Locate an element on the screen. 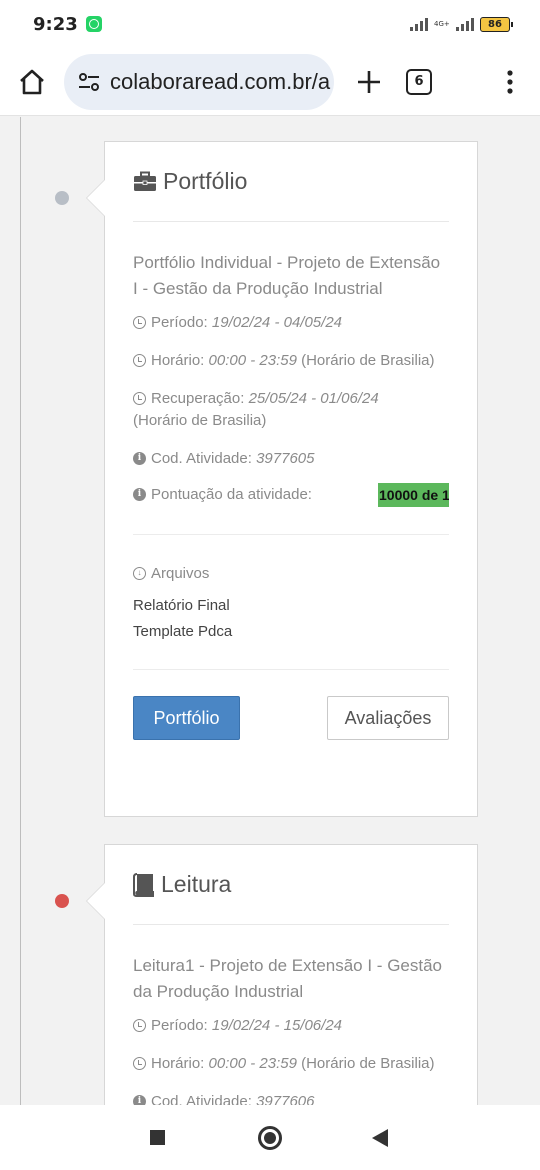 This screenshot has width=540, height=1170. file-link: Relatório Final is located at coordinates (291, 606).